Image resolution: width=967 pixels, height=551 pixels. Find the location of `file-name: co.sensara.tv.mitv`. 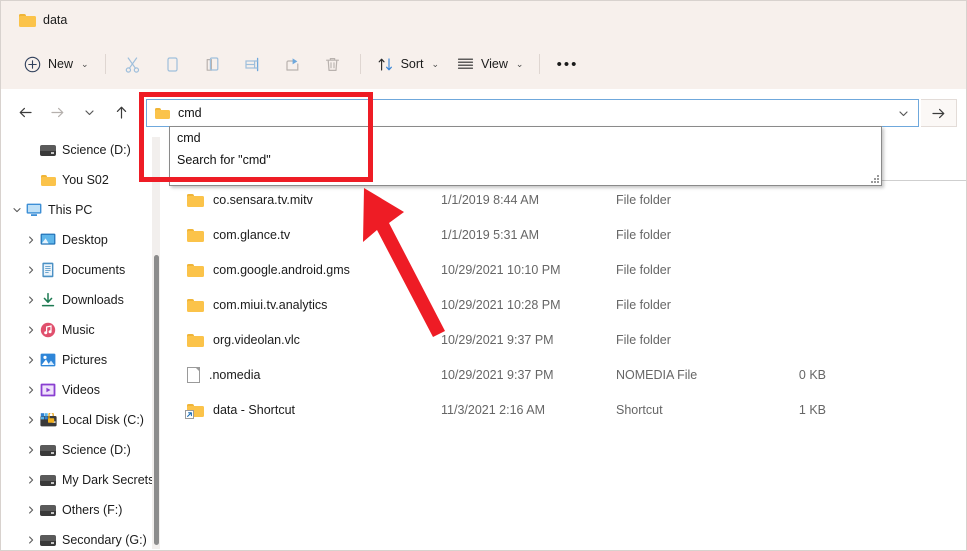

file-name: co.sensara.tv.mitv is located at coordinates (263, 199).